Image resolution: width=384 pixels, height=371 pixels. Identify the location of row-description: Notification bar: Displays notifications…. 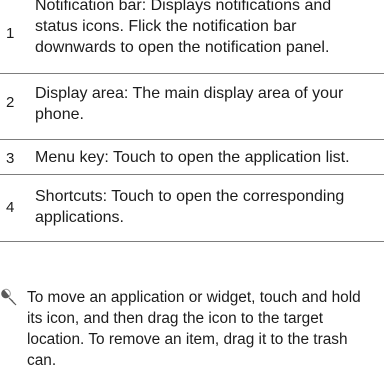
(183, 28).